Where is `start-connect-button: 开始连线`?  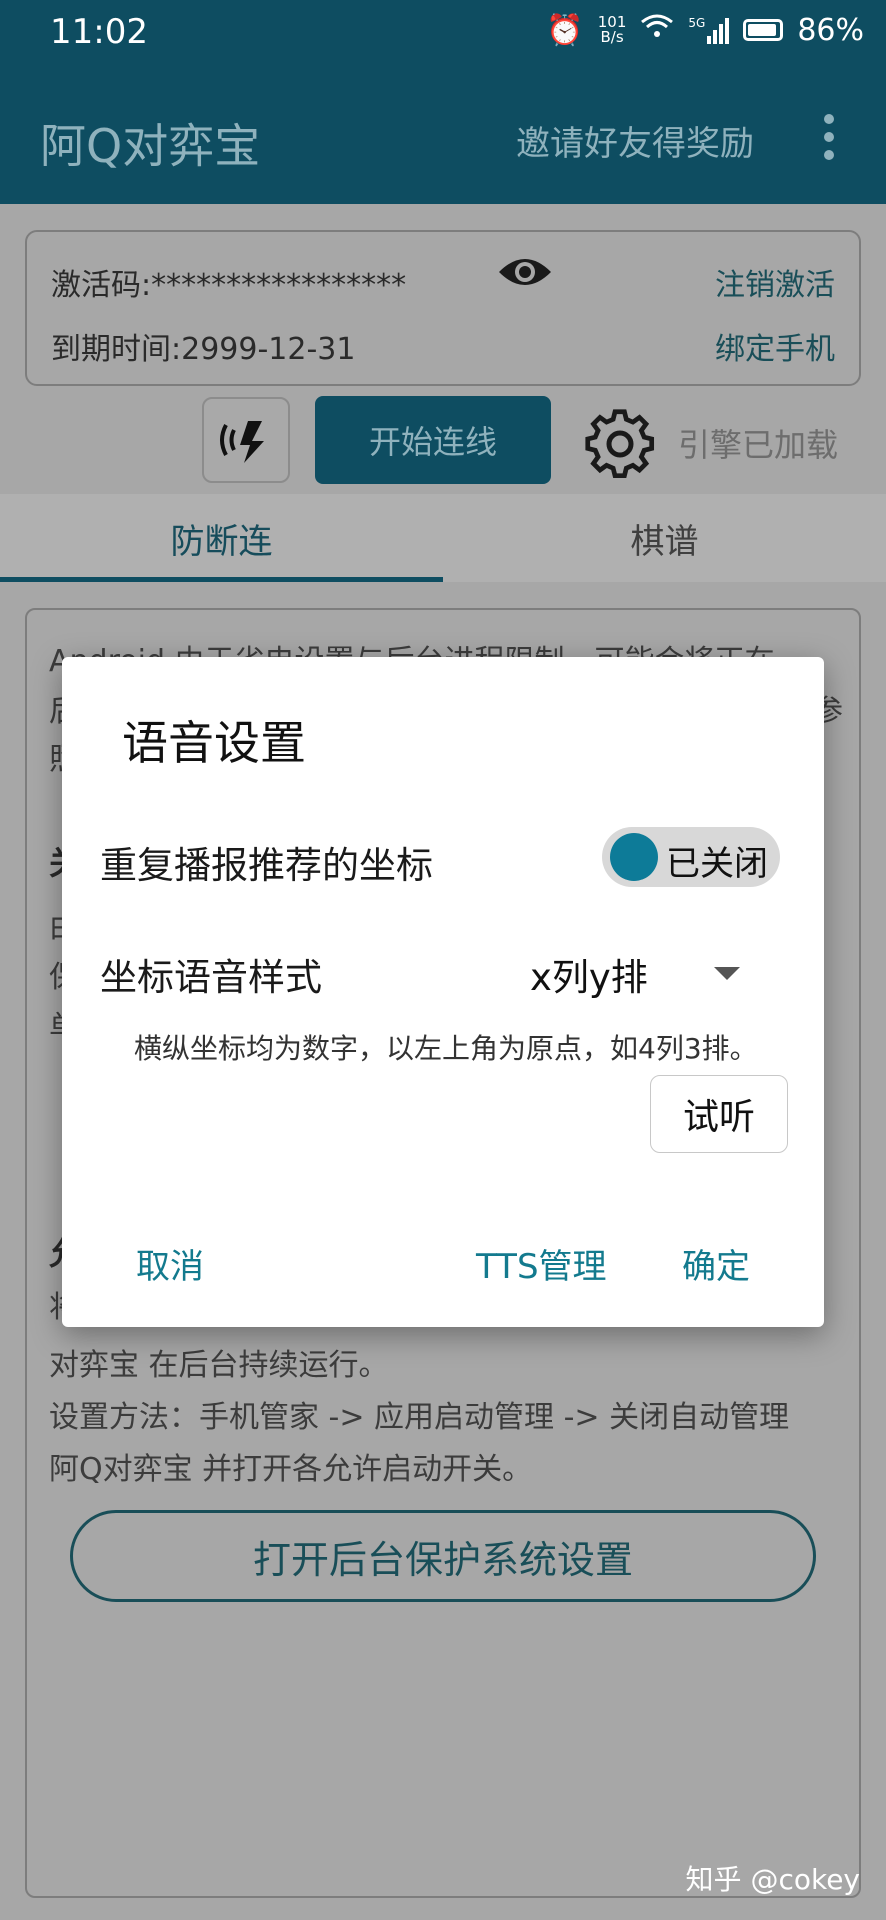 start-connect-button: 开始连线 is located at coordinates (433, 440).